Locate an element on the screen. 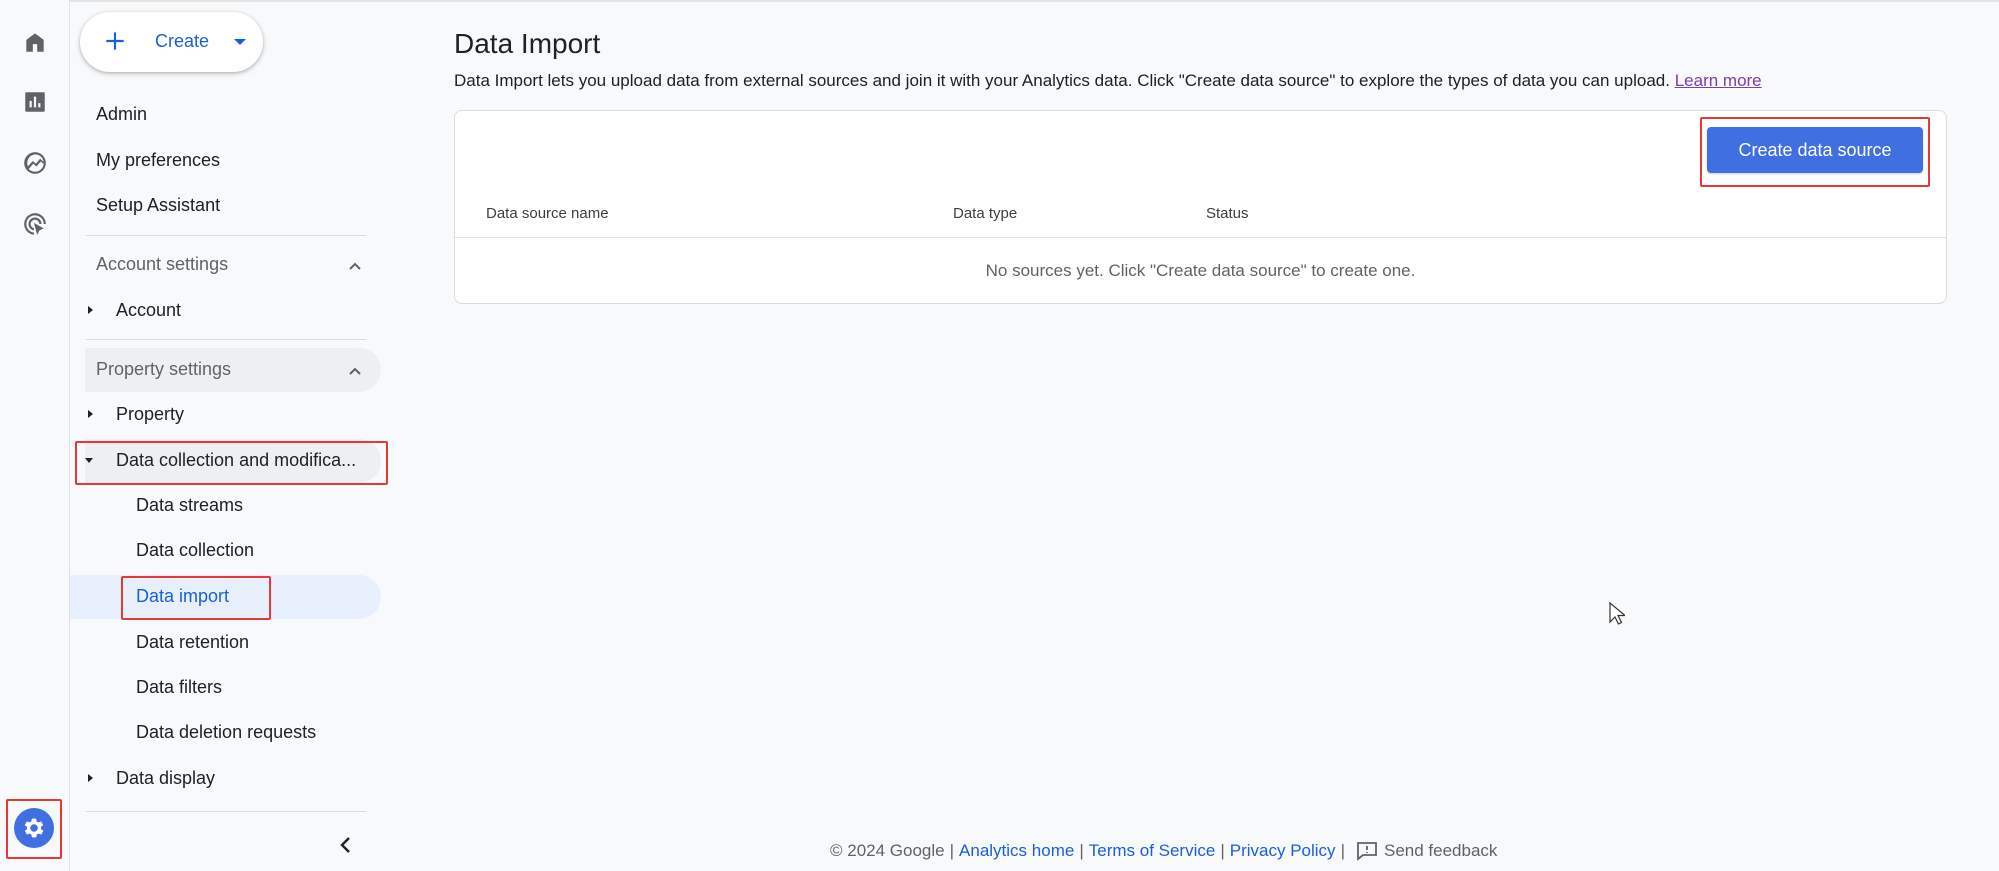 The height and width of the screenshot is (871, 1999). settings-highlight is located at coordinates (34, 829).